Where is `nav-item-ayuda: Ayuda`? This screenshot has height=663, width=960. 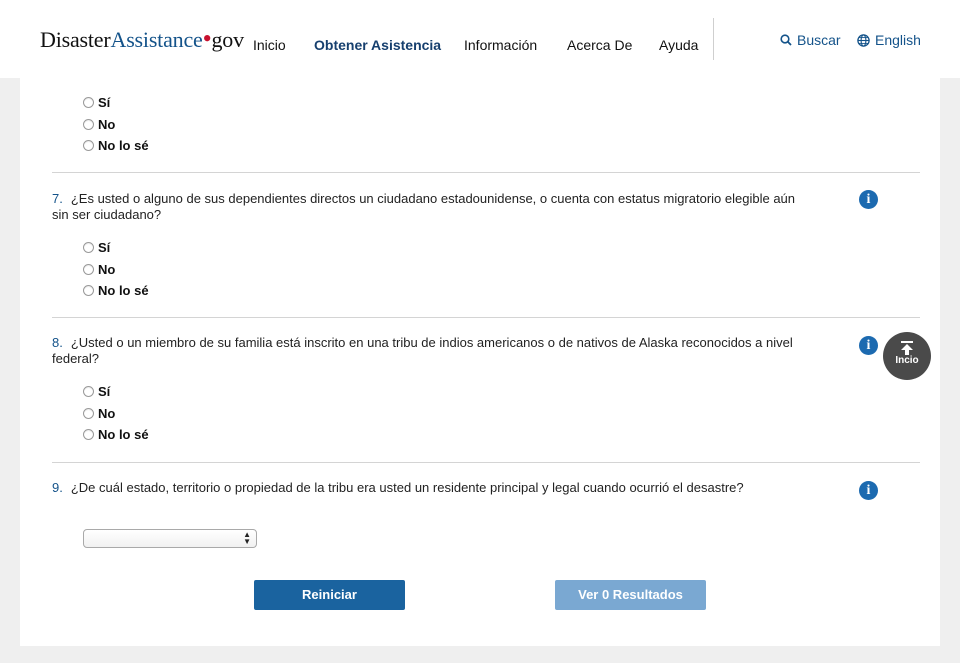
nav-item-ayuda: Ayuda is located at coordinates (678, 45).